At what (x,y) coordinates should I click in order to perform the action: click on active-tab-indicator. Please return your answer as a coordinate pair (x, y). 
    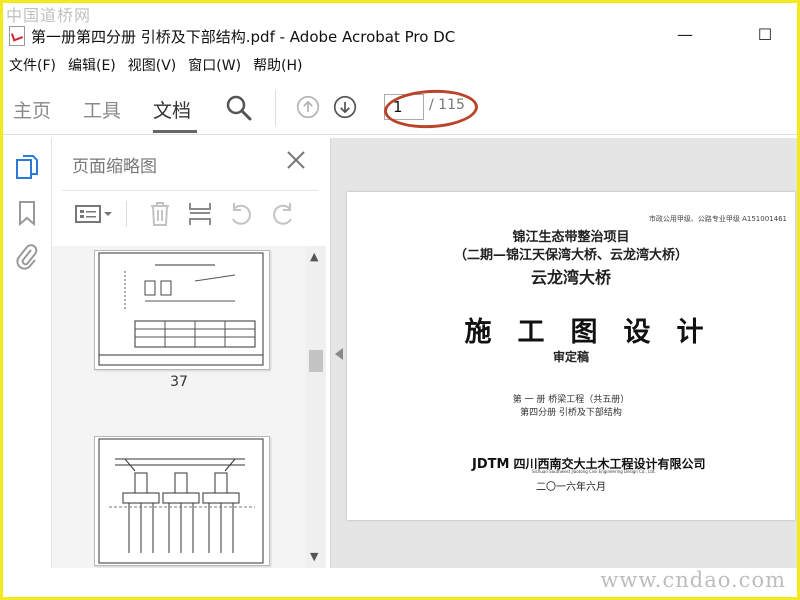
    Looking at the image, I should click on (175, 131).